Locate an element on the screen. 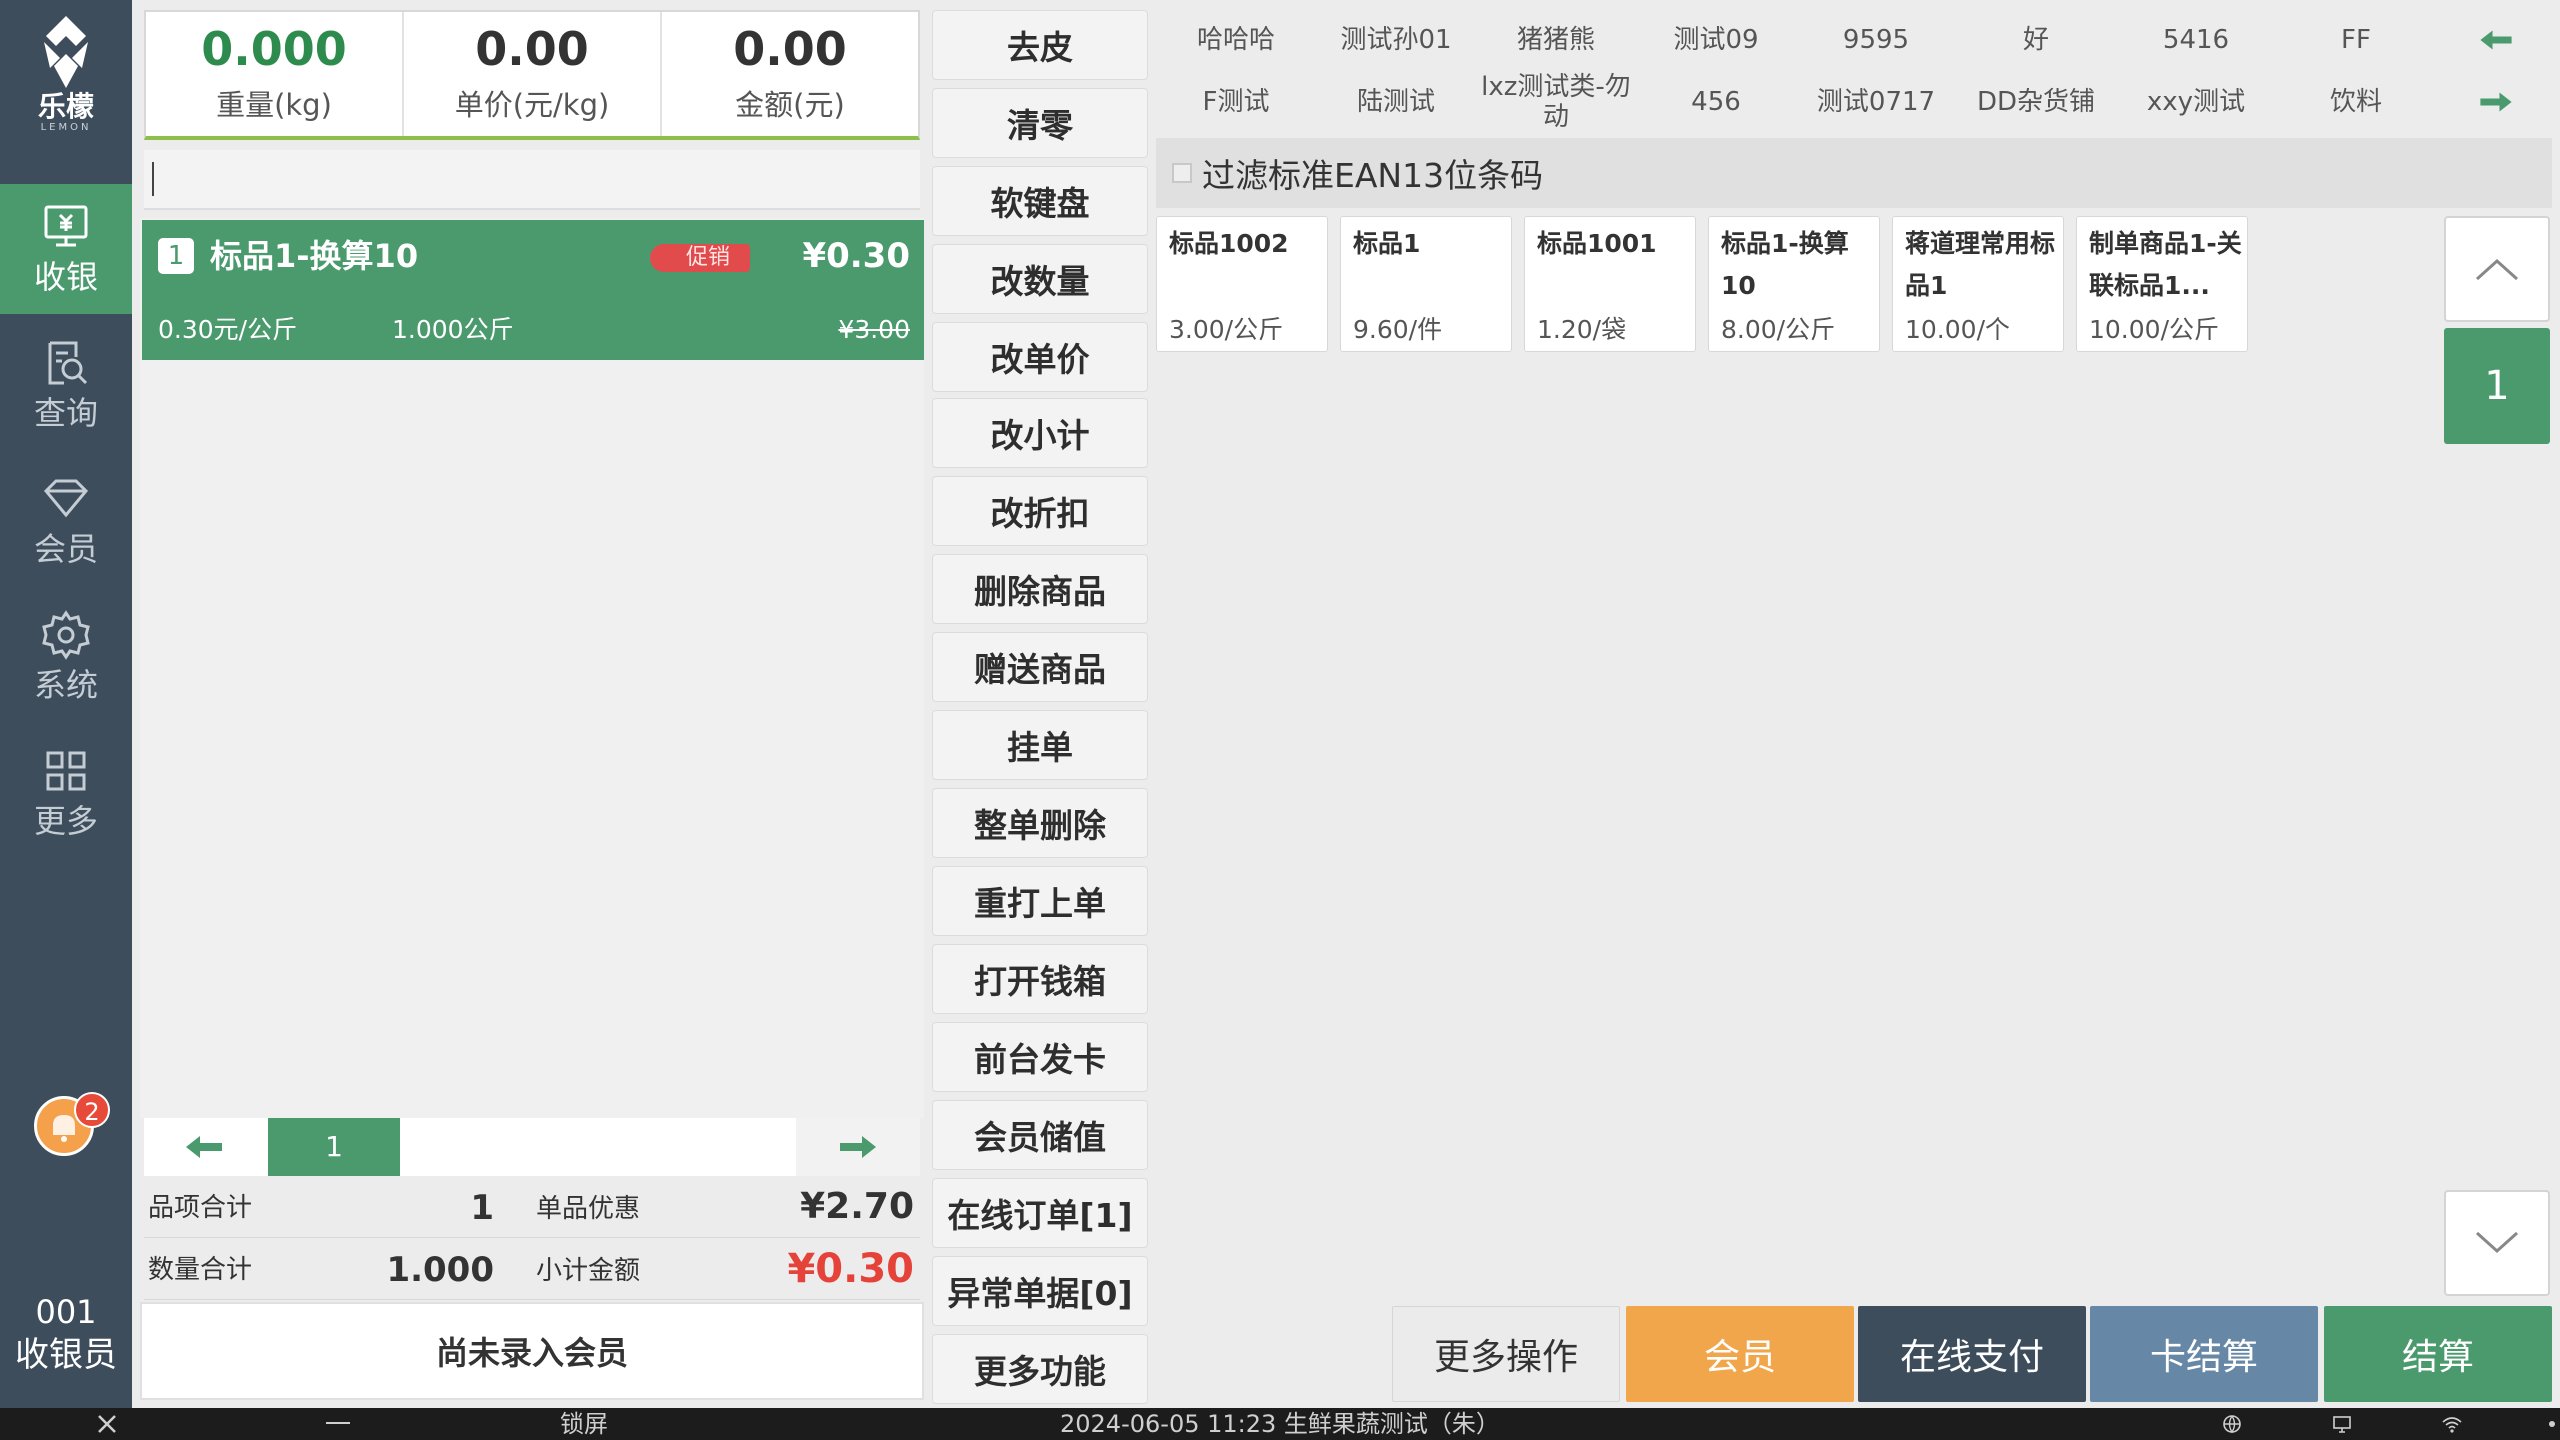 The image size is (2560, 1440). qty-total-value: 1.000 is located at coordinates (440, 1270).